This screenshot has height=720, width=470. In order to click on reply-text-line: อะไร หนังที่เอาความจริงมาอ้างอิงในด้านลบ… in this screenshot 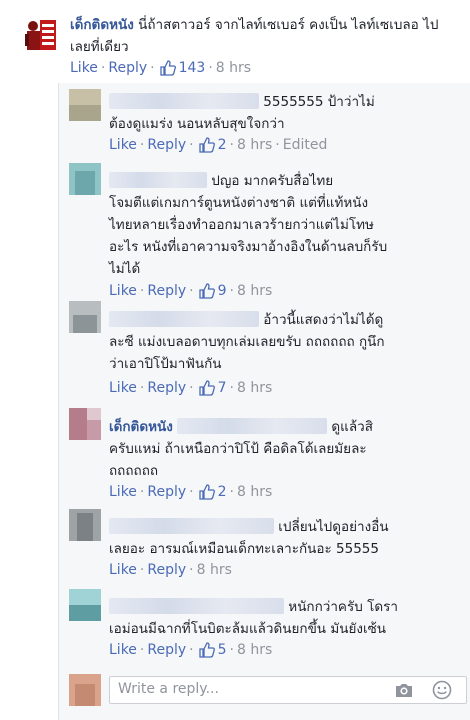, I will do `click(248, 247)`.